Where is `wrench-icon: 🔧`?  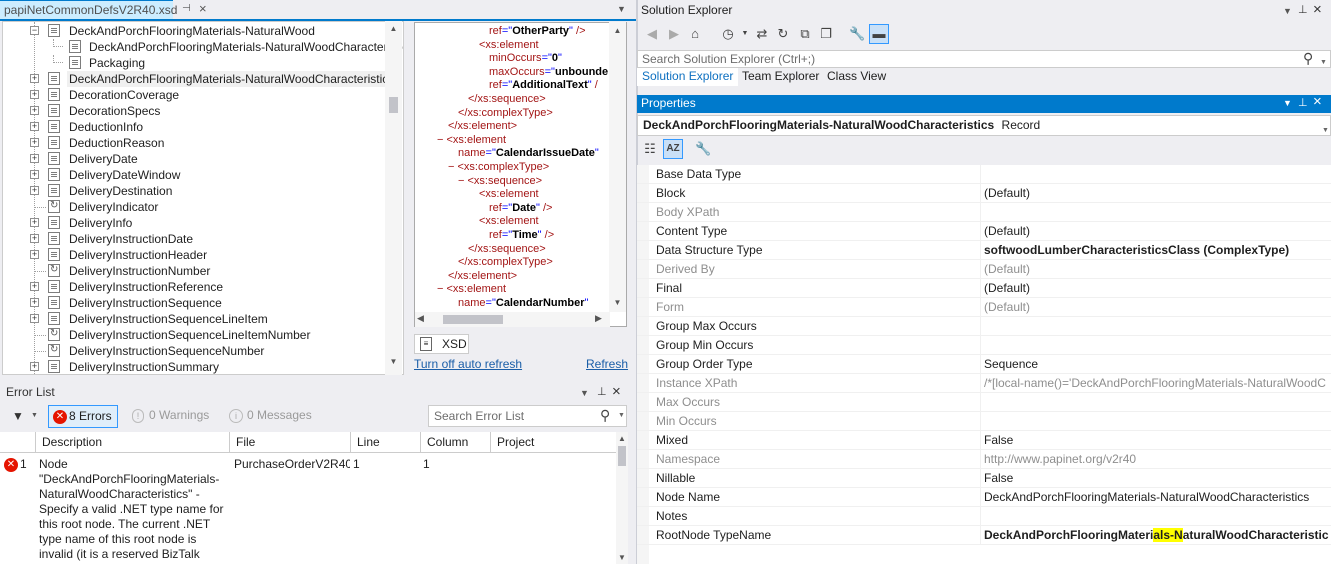
wrench-icon: 🔧 is located at coordinates (857, 34).